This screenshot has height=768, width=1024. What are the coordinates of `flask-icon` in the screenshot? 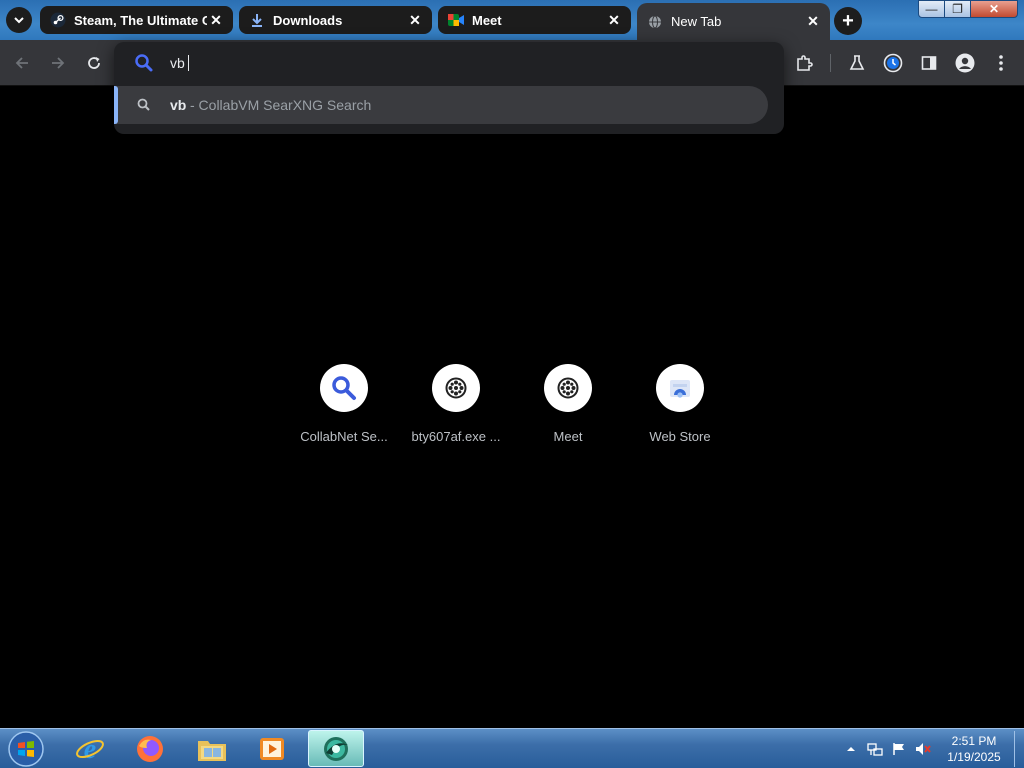 It's located at (857, 62).